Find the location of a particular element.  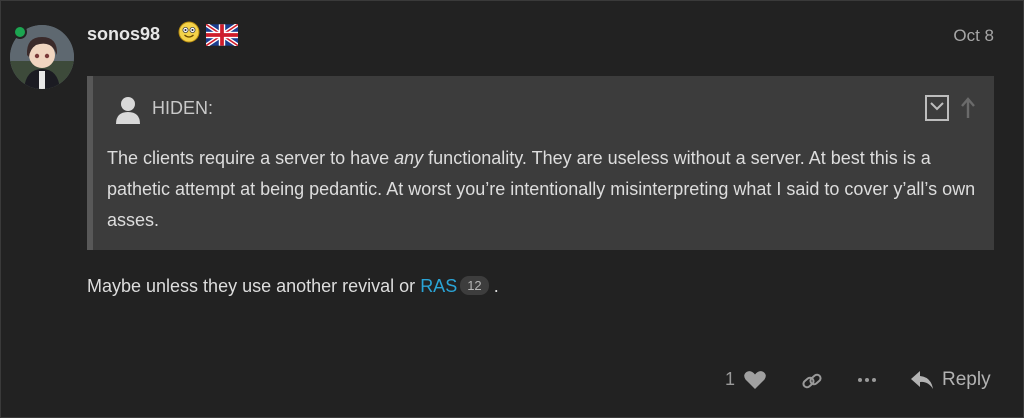

quote-username: HIDEN: is located at coordinates (183, 108).